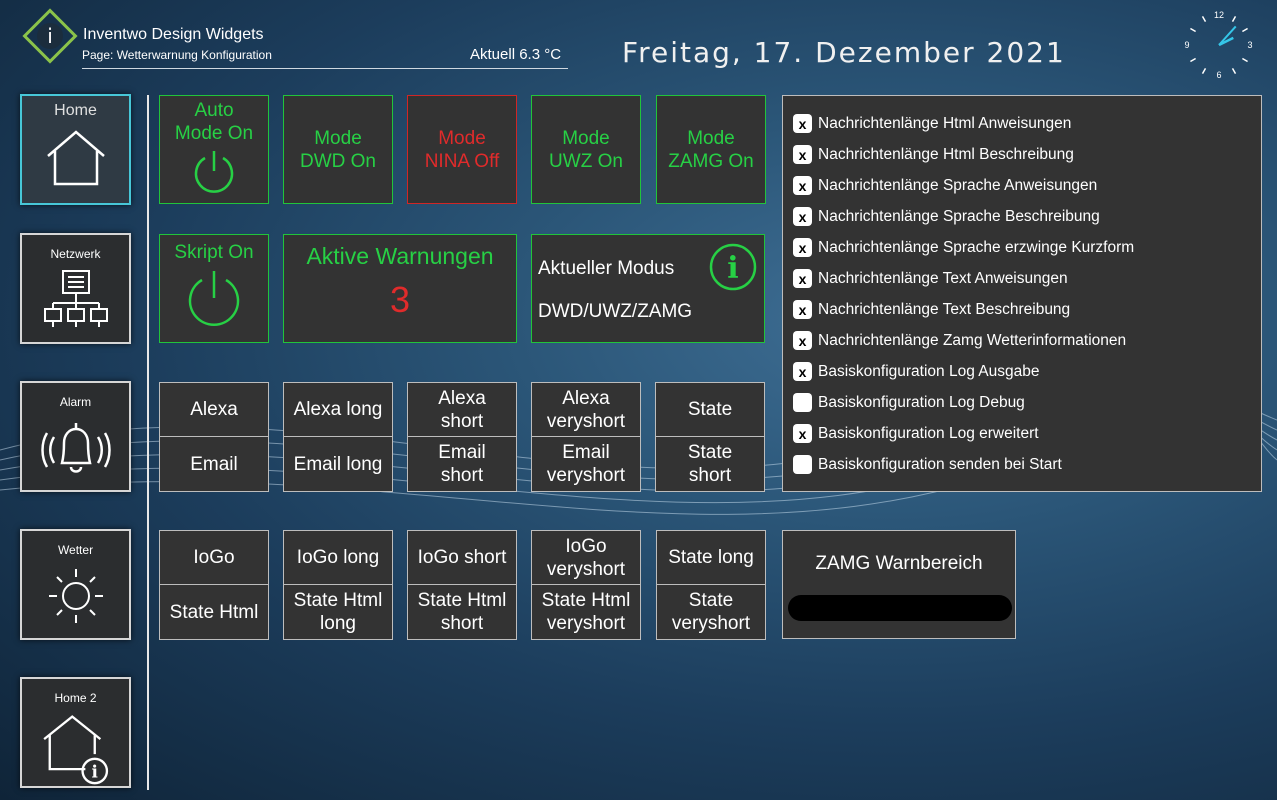 The height and width of the screenshot is (800, 1277). Describe the element at coordinates (958, 185) in the screenshot. I see `checkbox-label: Nachrichtenlänge Sprache Anweisungen` at that location.